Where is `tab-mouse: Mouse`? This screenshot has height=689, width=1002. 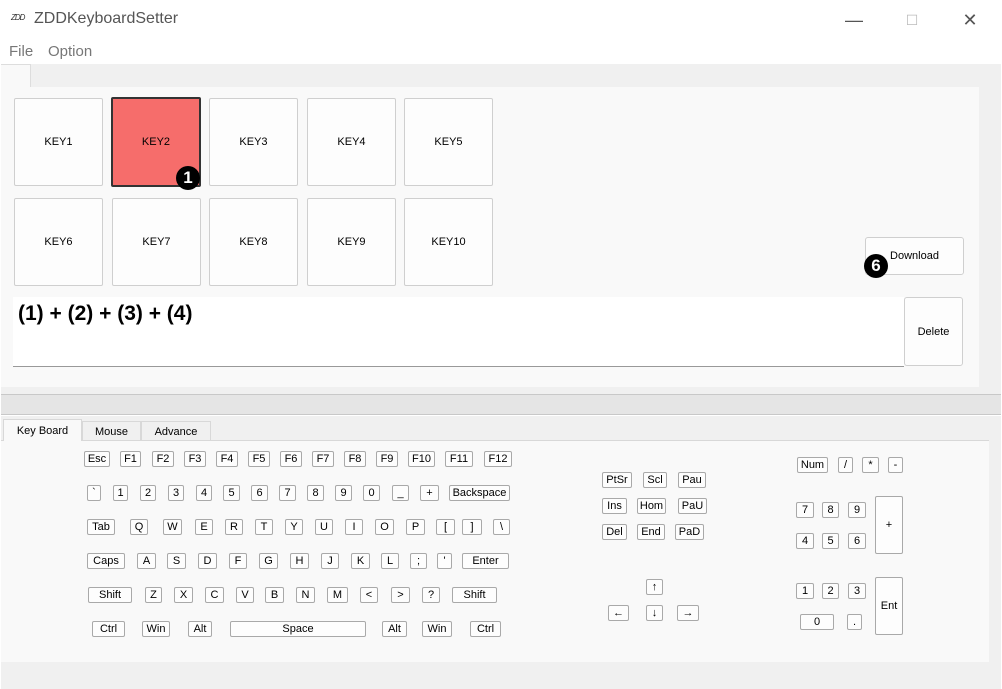 tab-mouse: Mouse is located at coordinates (111, 431).